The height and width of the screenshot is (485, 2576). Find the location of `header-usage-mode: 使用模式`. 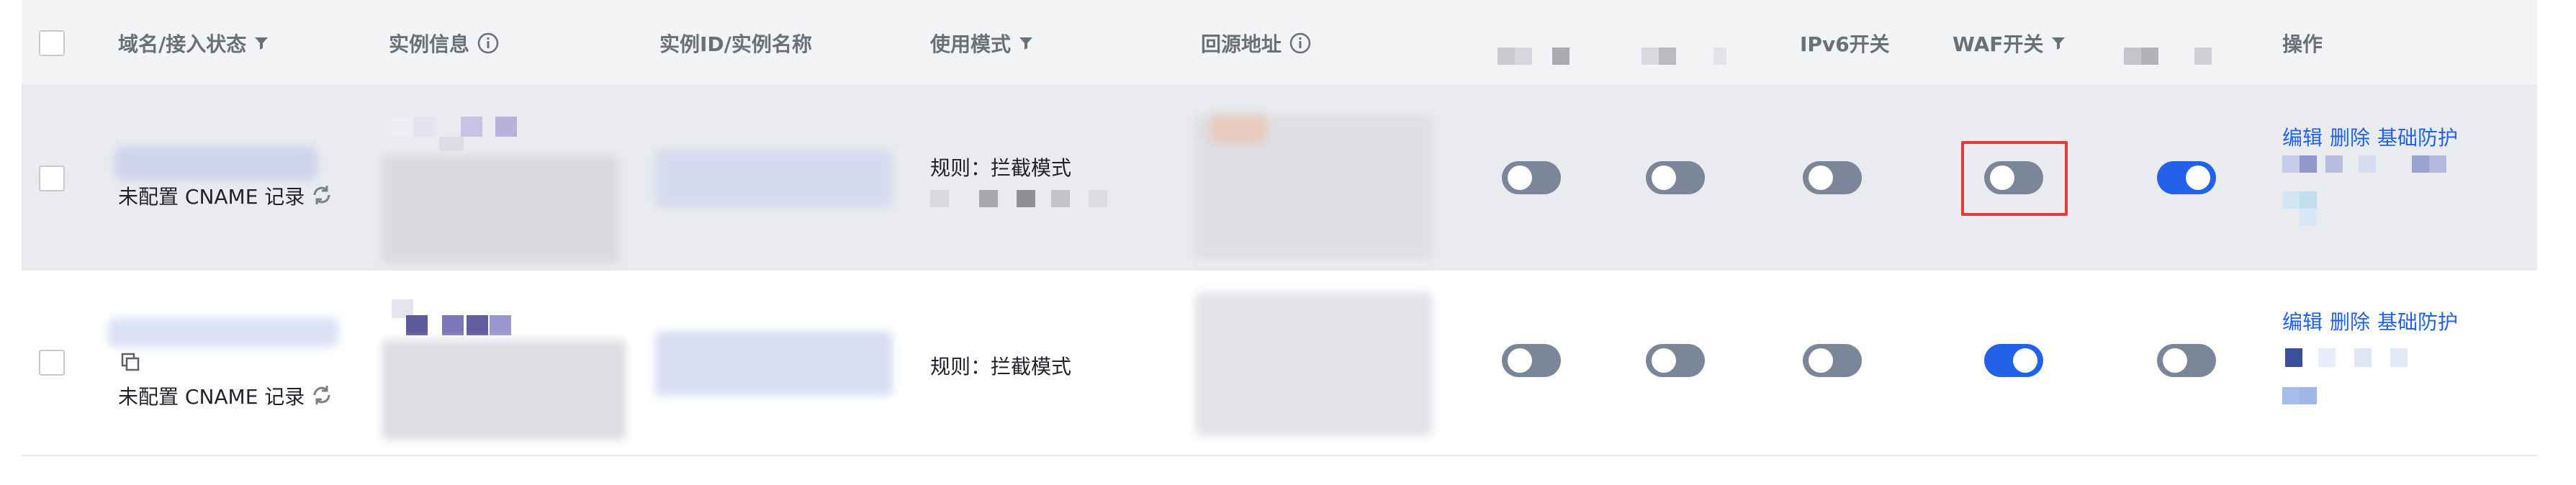

header-usage-mode: 使用模式 is located at coordinates (982, 43).